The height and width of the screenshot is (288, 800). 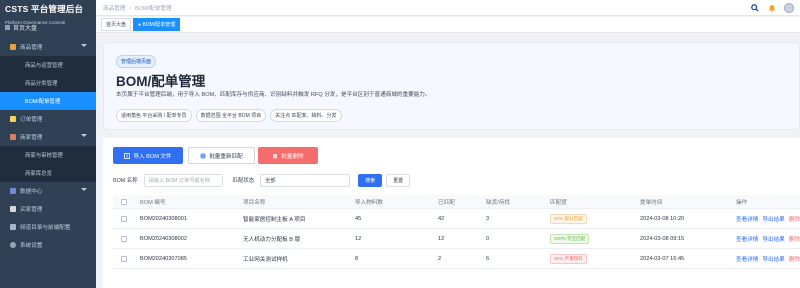 I want to click on sidebar-item-channel-config: 频道目录与前端配置, so click(x=48, y=227).